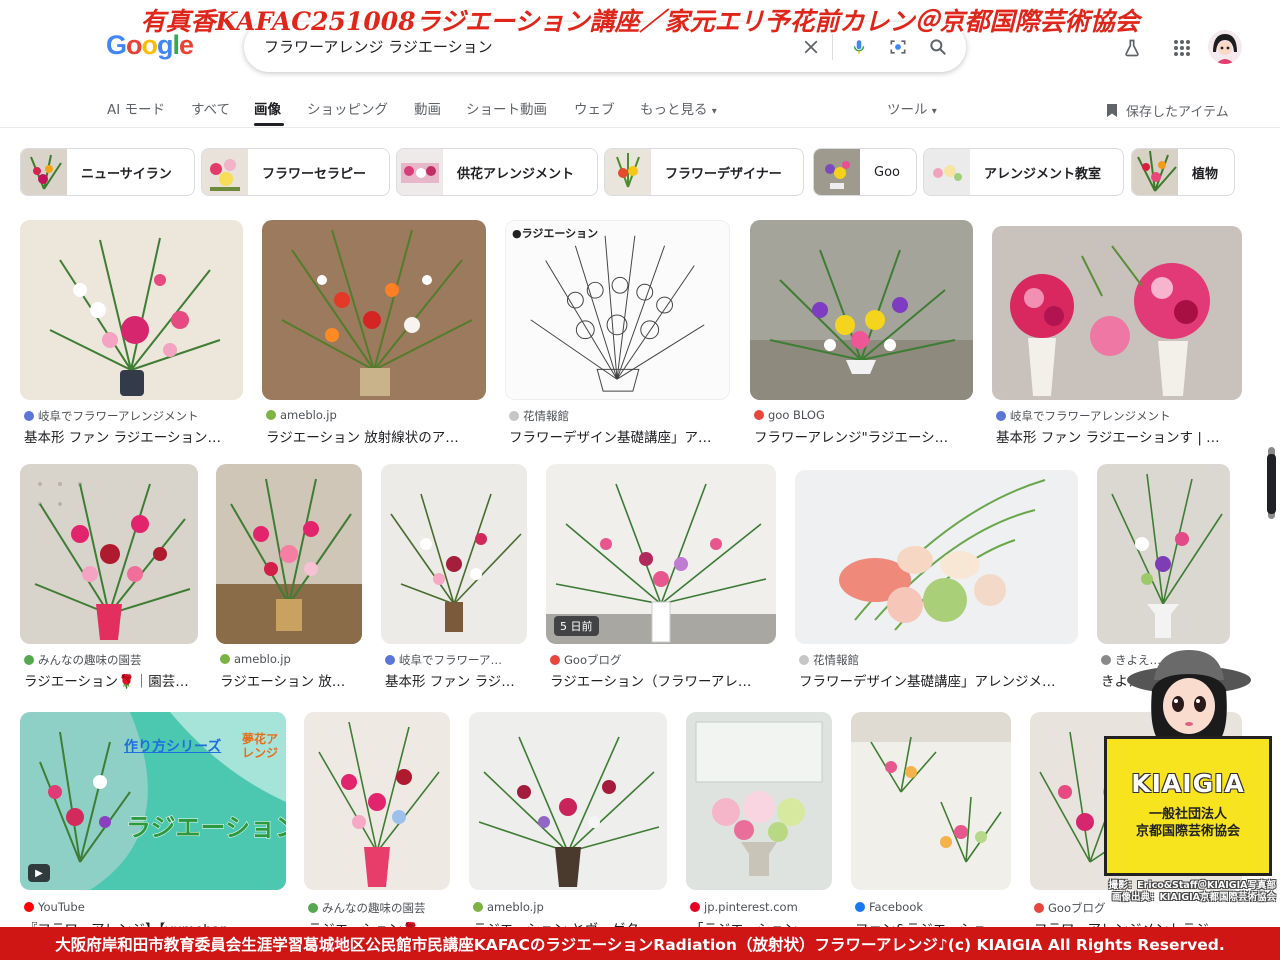 The height and width of the screenshot is (960, 1280). What do you see at coordinates (744, 907) in the screenshot?
I see `result-source: jp.pinterest.com` at bounding box center [744, 907].